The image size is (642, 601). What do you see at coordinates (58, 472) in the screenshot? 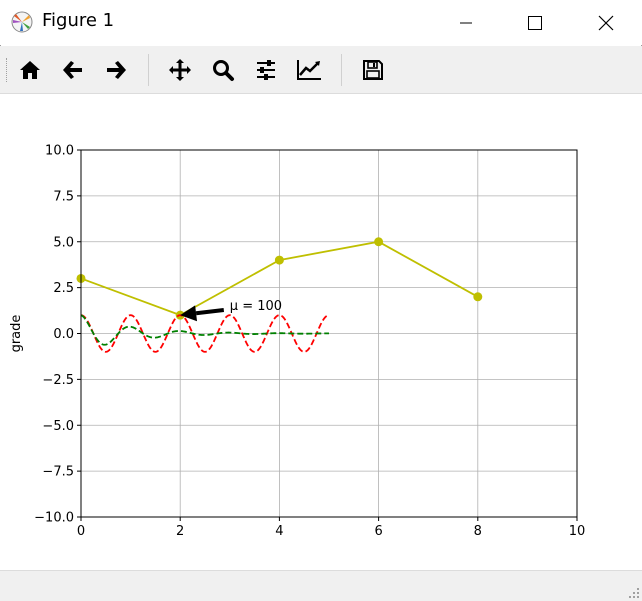
I see `y-tick-label: −7.5` at bounding box center [58, 472].